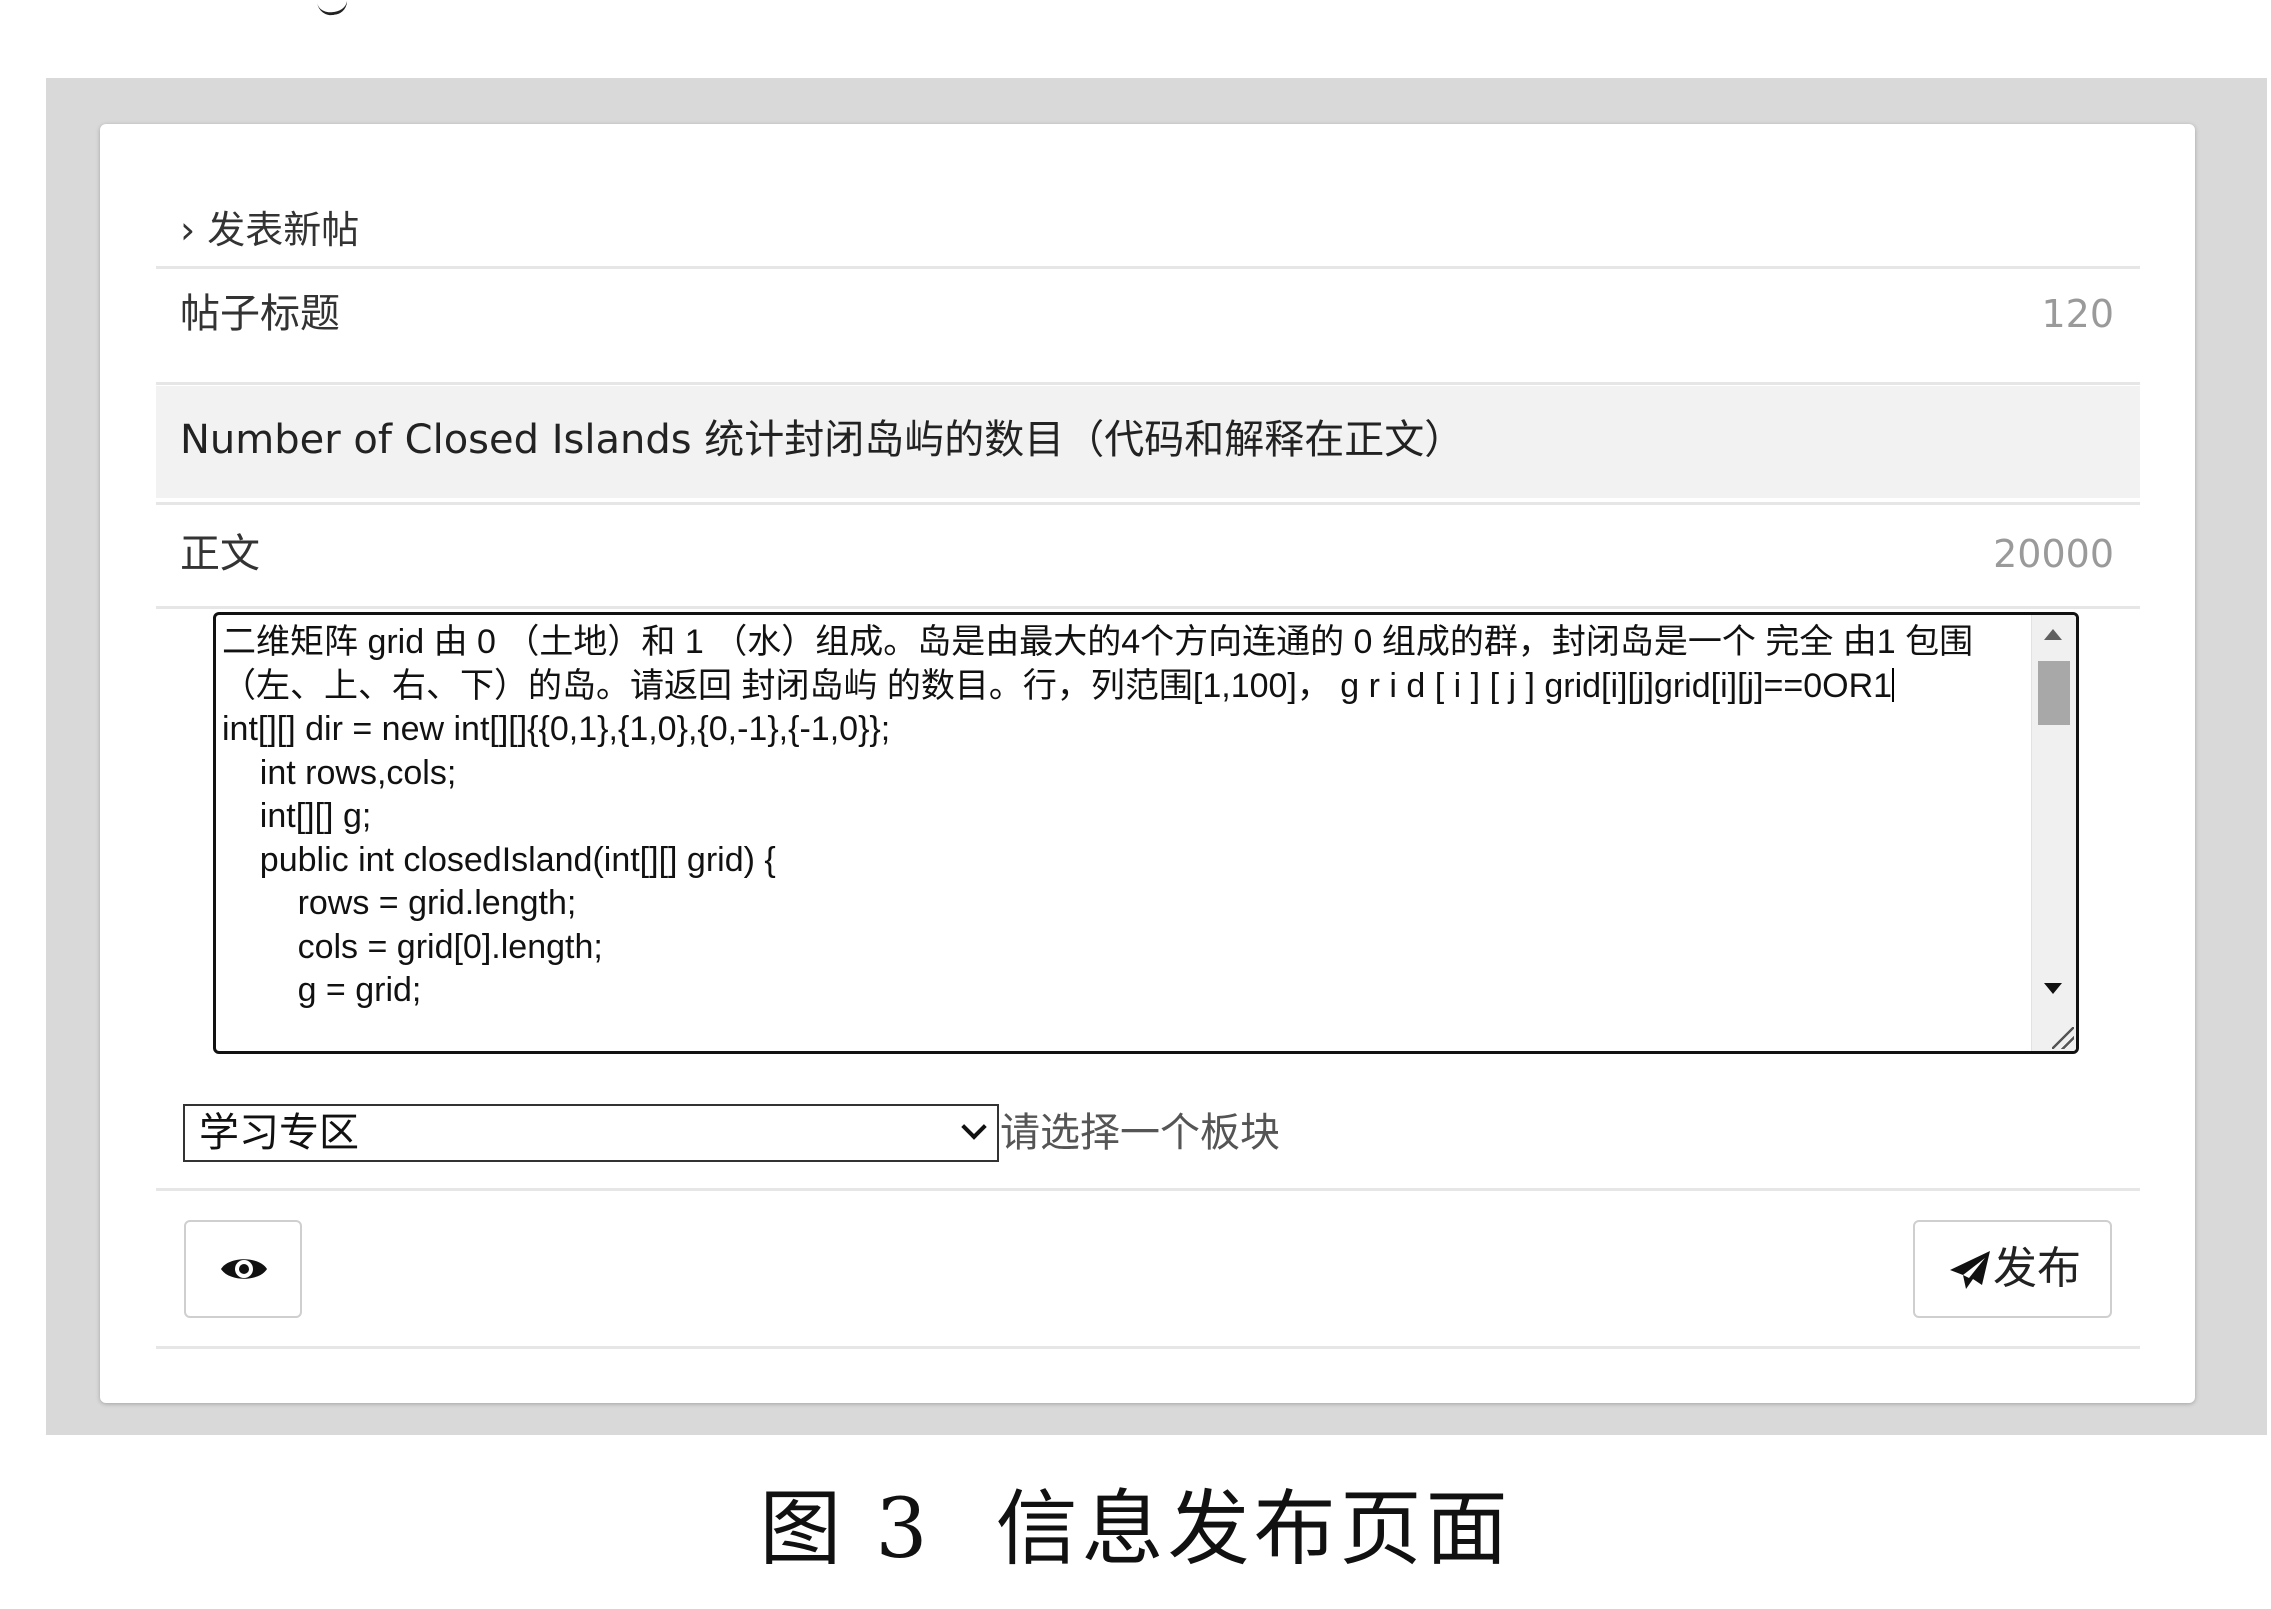 This screenshot has height=1609, width=2271. Describe the element at coordinates (2053, 634) in the screenshot. I see `scroll-up-arrow-icon` at that location.